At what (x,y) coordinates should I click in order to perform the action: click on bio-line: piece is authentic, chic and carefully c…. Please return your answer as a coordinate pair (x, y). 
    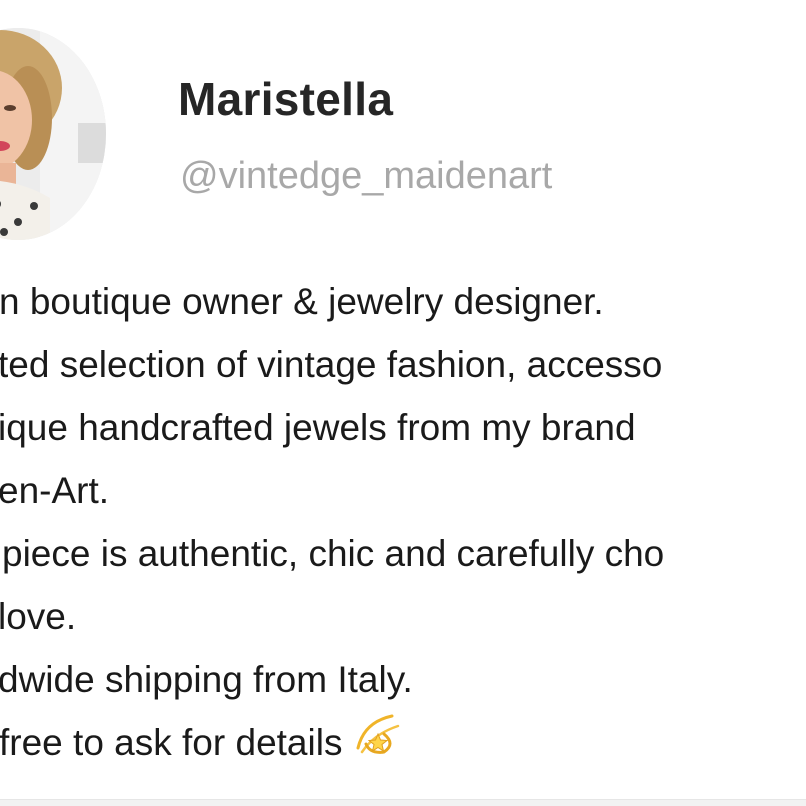
    Looking at the image, I should click on (403, 553).